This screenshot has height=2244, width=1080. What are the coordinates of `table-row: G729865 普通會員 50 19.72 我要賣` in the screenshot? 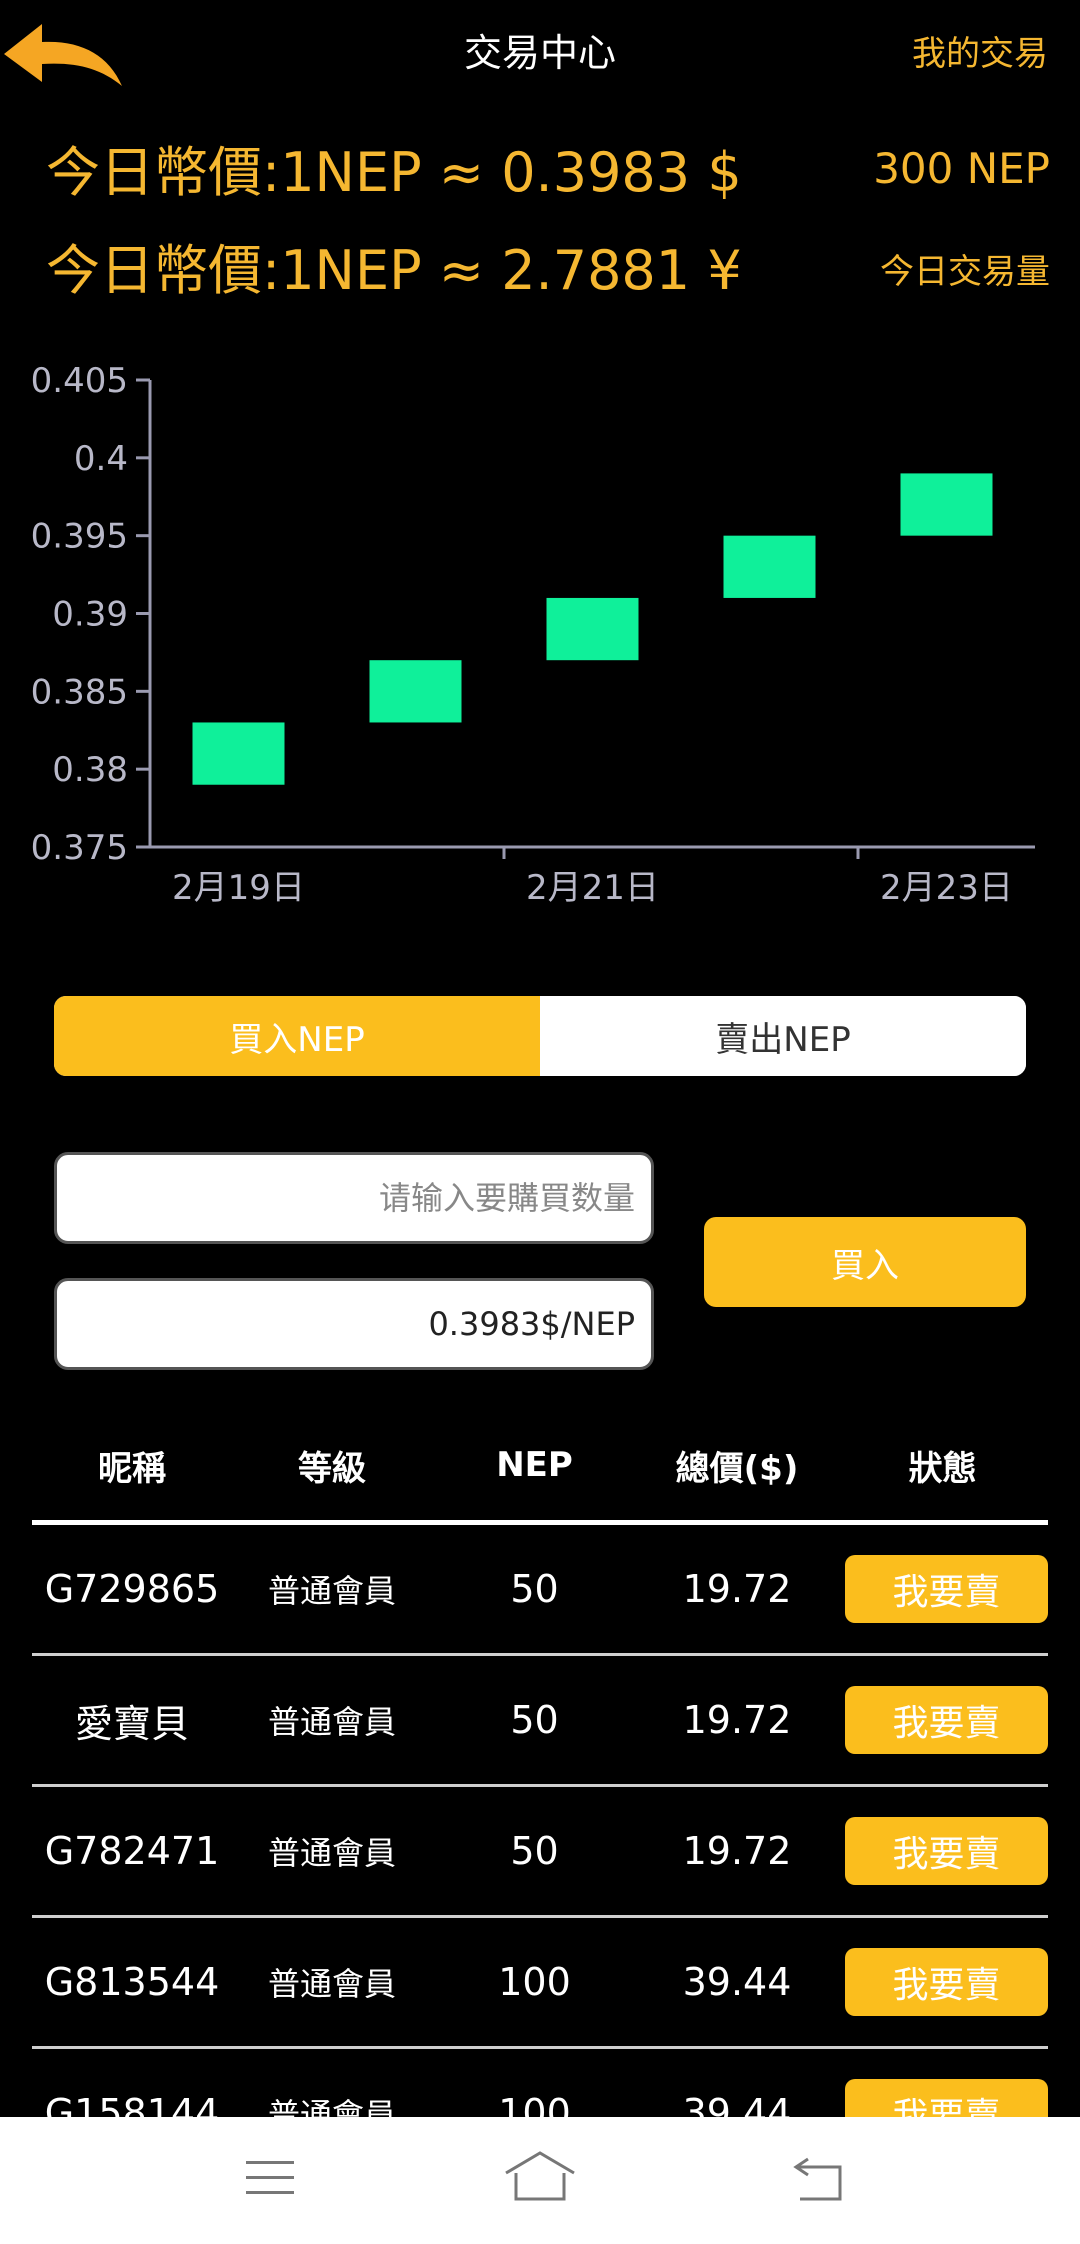 It's located at (540, 1590).